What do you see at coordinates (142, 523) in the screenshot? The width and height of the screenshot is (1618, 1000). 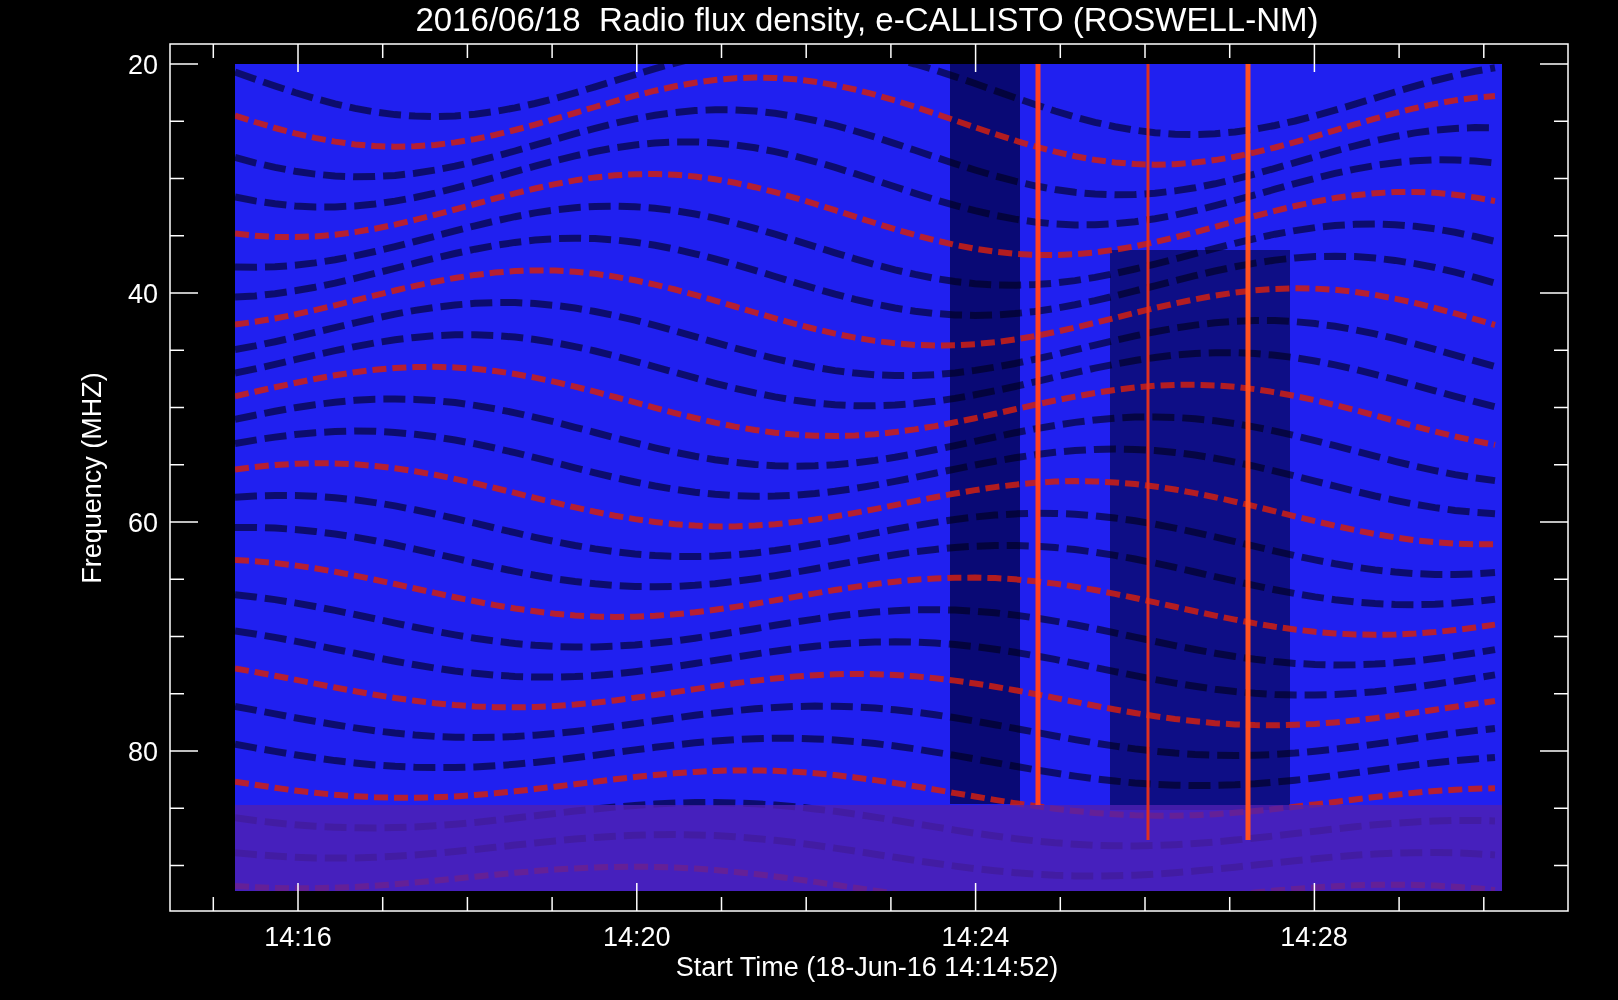 I see `y-tick-label: 60` at bounding box center [142, 523].